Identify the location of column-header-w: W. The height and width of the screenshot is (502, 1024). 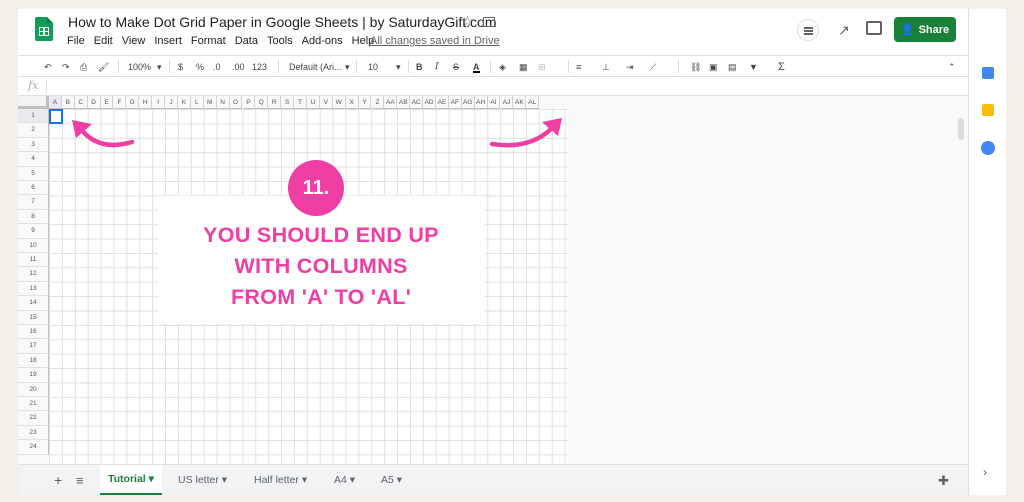
(339, 102).